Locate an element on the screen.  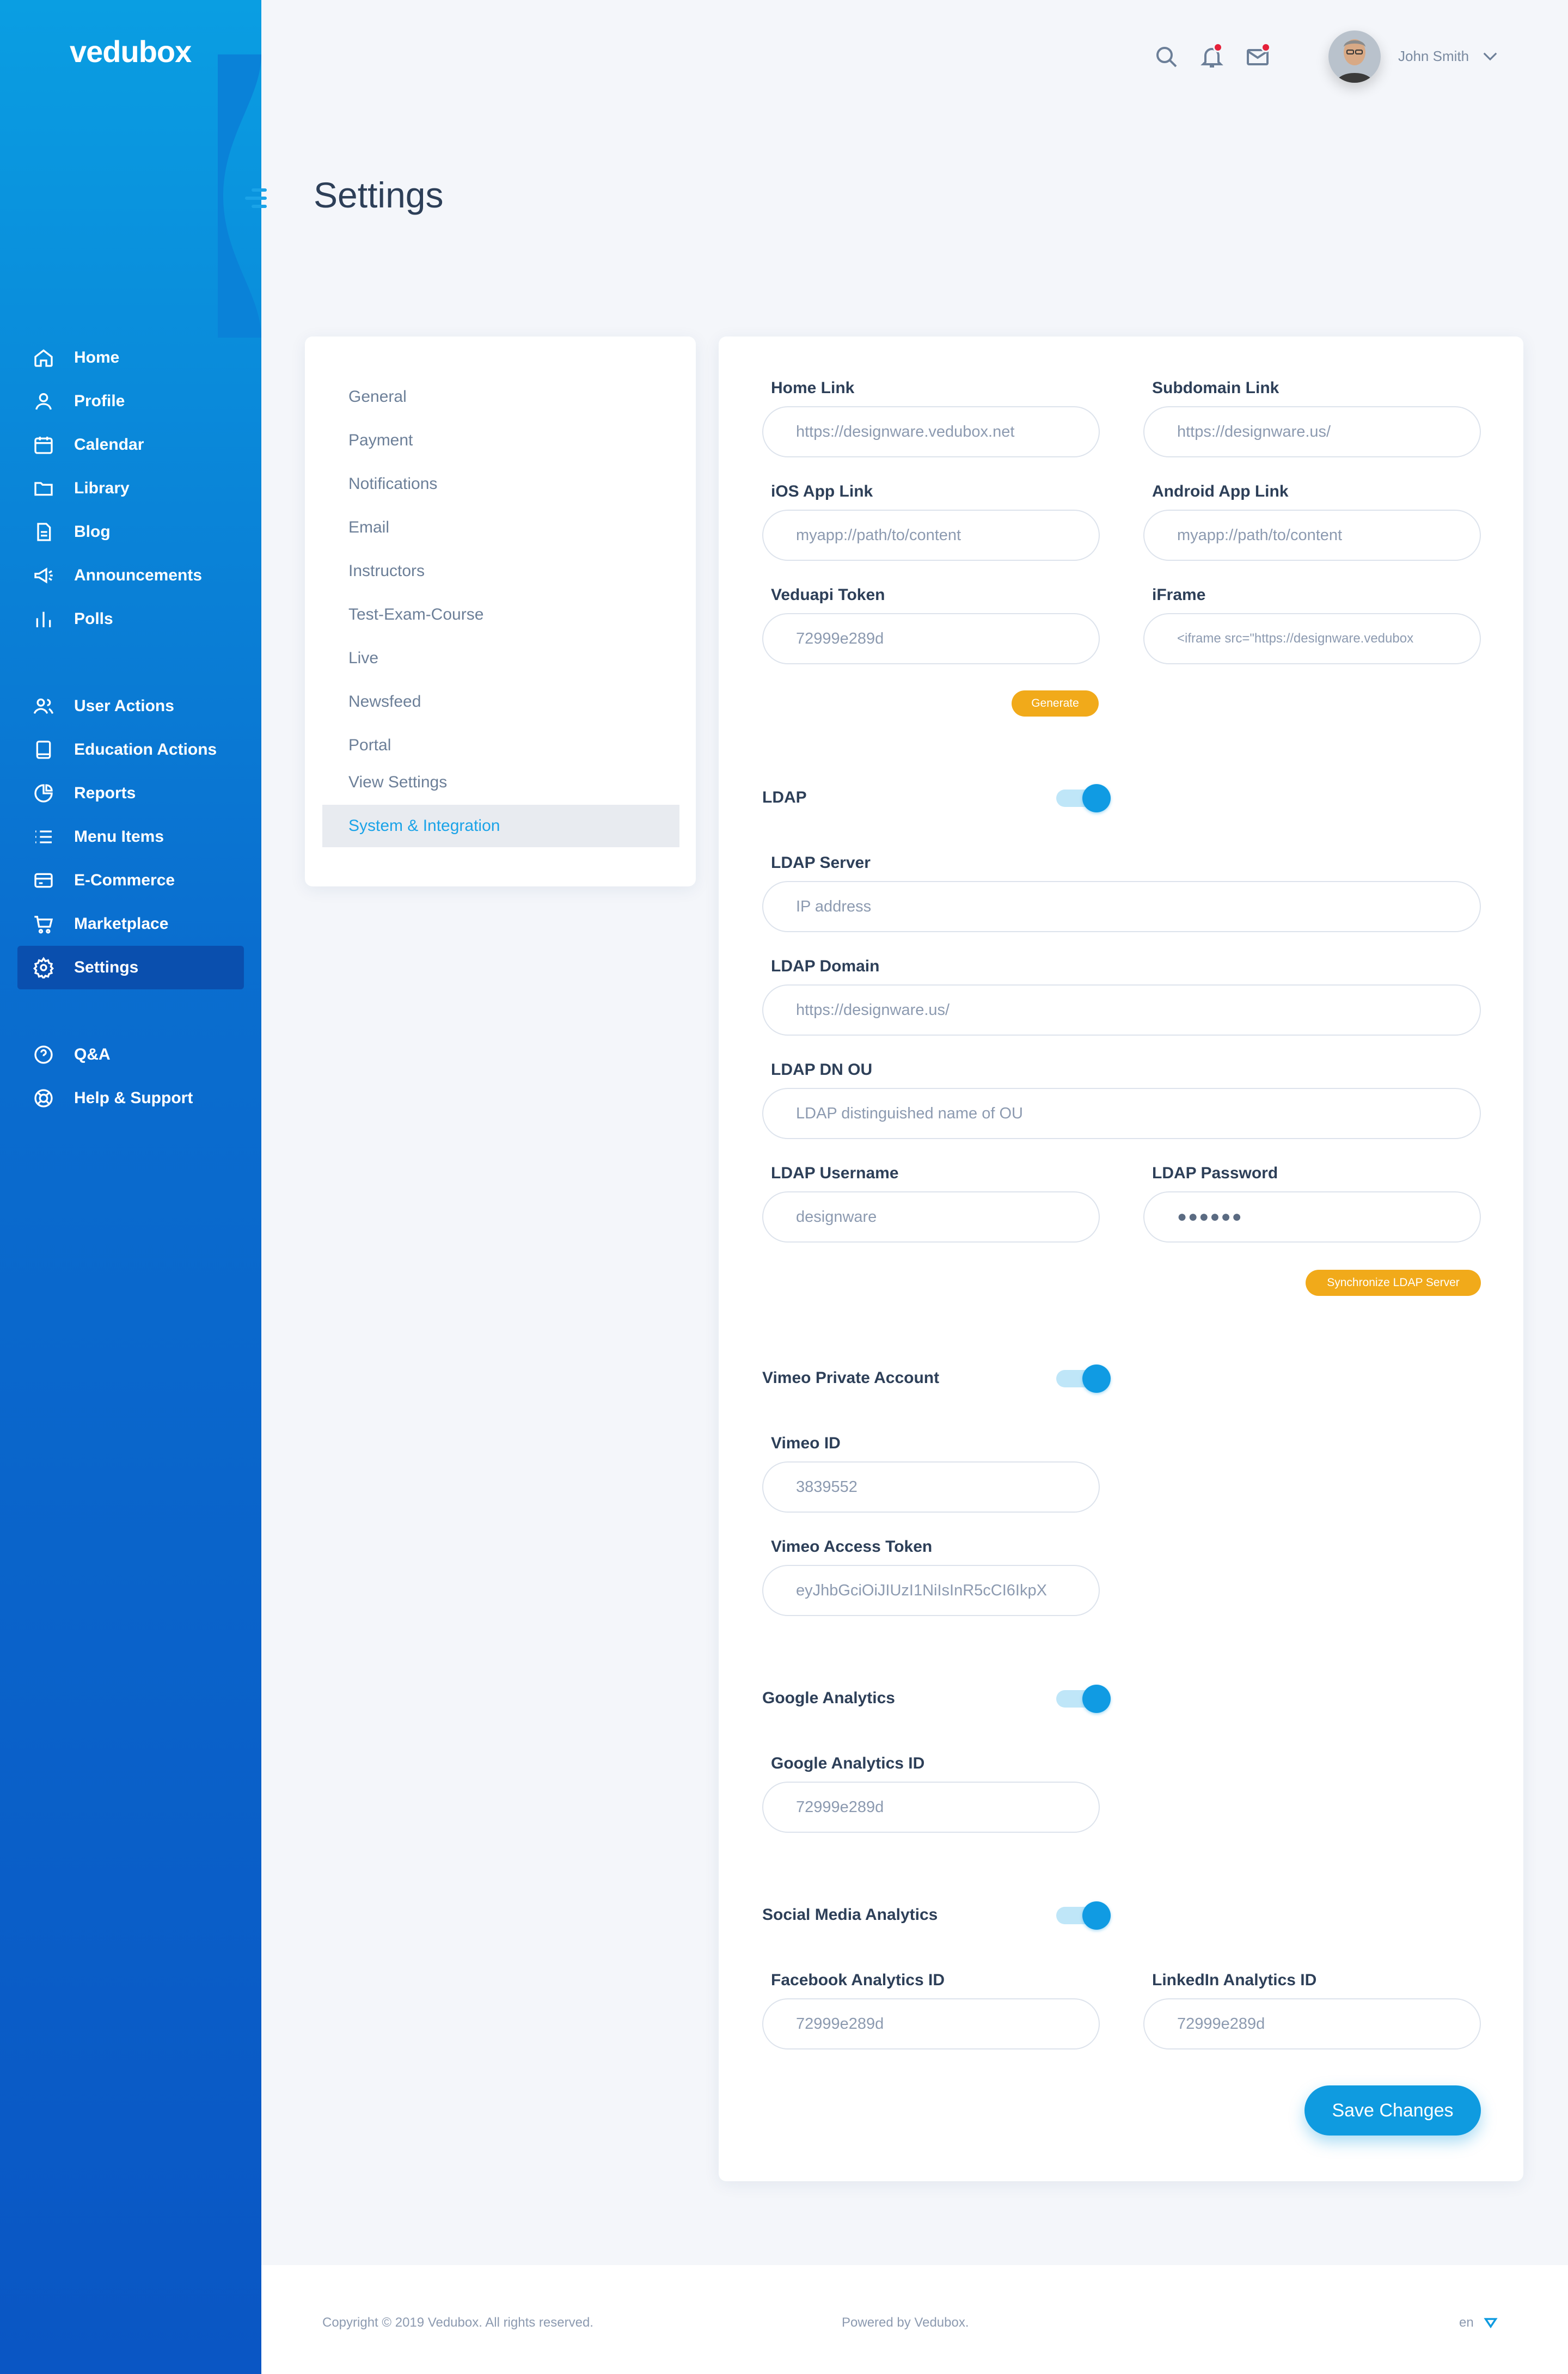
sidebar-item-label: Profile is located at coordinates (99, 401).